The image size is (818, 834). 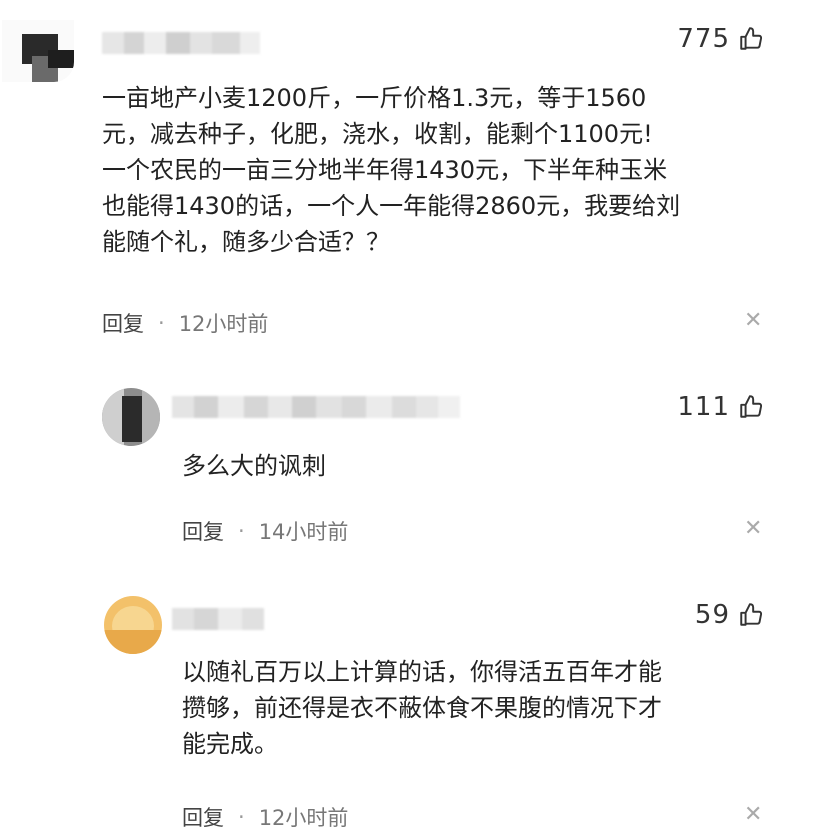 I want to click on like-count: 775, so click(x=703, y=39).